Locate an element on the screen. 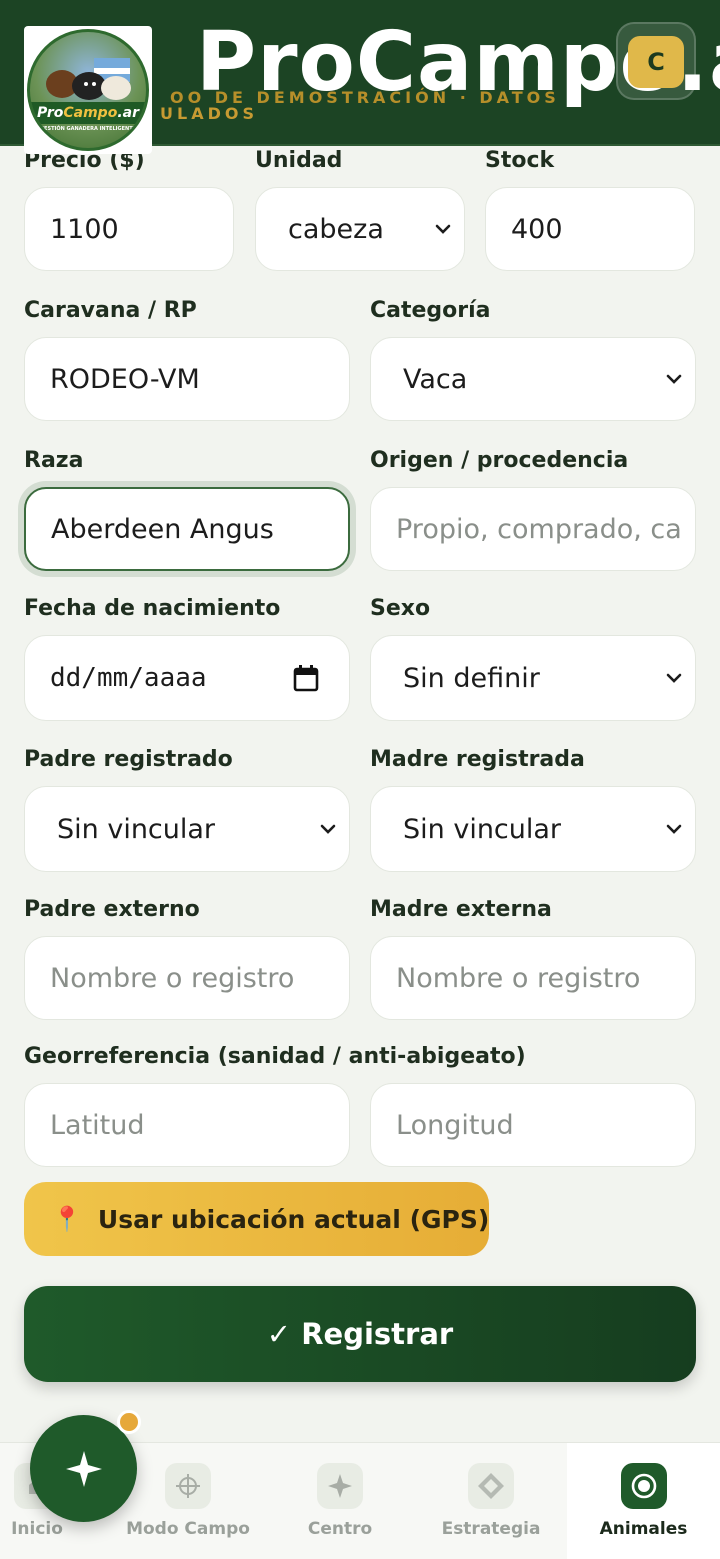 The height and width of the screenshot is (1559, 720). categoria-select: Vaca is located at coordinates (533, 379).